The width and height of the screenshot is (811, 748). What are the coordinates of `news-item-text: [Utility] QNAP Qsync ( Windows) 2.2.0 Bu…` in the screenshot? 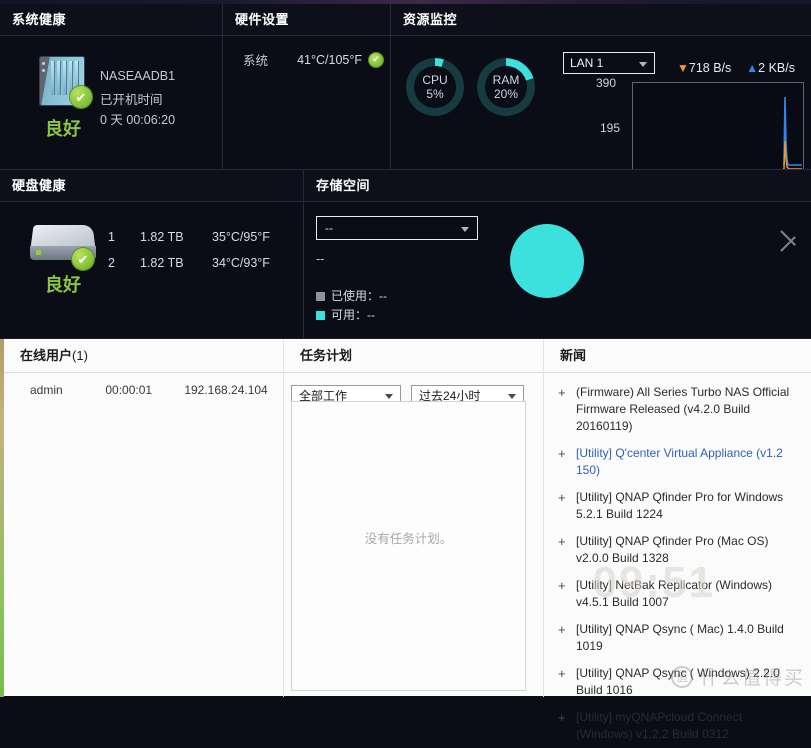 It's located at (688, 682).